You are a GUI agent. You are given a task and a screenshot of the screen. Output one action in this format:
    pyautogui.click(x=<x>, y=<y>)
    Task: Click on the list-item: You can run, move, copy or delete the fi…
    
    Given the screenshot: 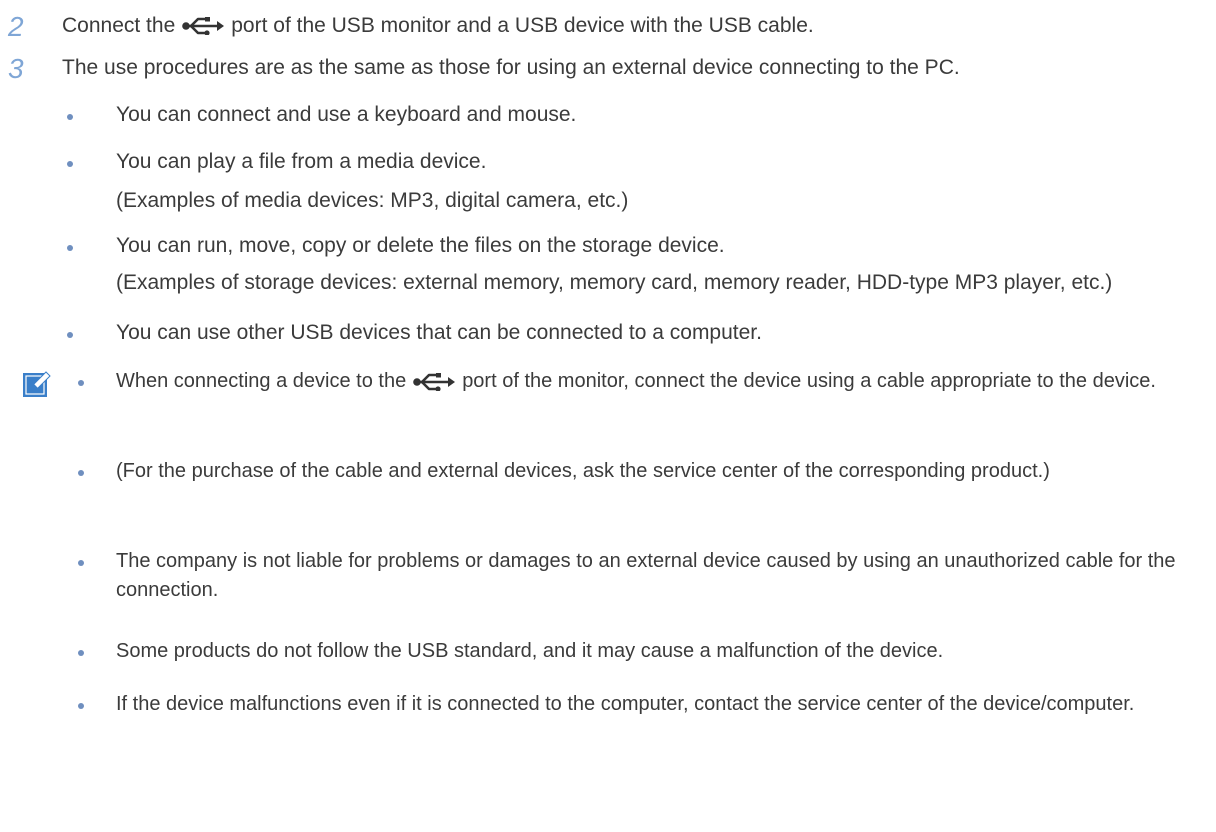 What is the action you would take?
    pyautogui.click(x=420, y=245)
    